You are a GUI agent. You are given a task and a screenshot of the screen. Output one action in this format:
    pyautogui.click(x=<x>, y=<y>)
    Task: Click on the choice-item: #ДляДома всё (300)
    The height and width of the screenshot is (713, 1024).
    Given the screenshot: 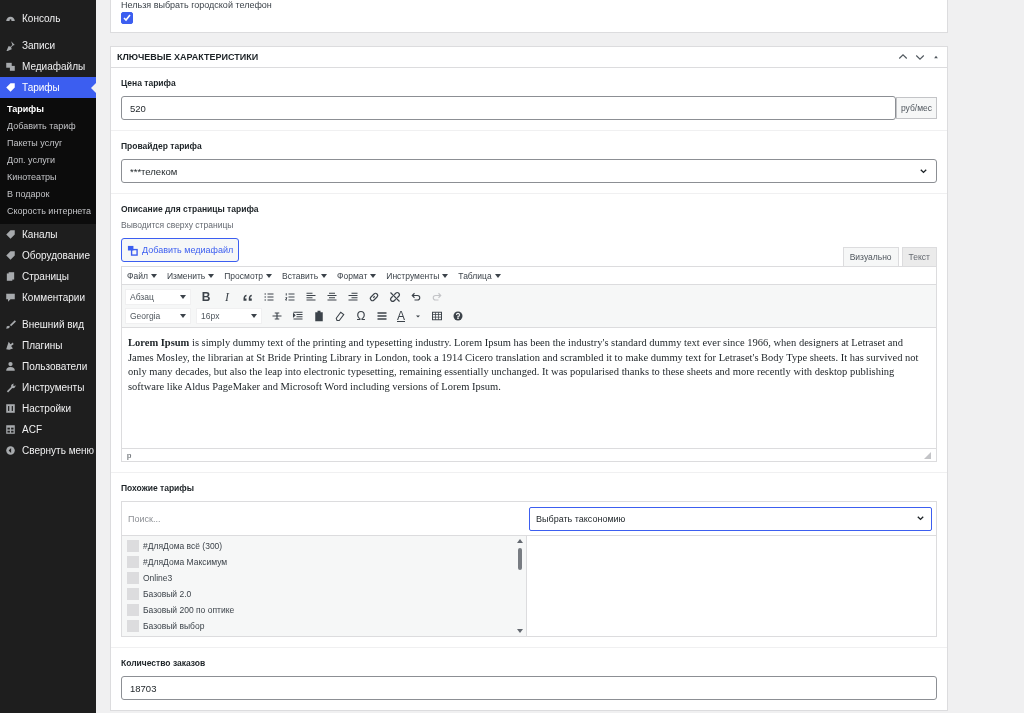 What is the action you would take?
    pyautogui.click(x=183, y=546)
    